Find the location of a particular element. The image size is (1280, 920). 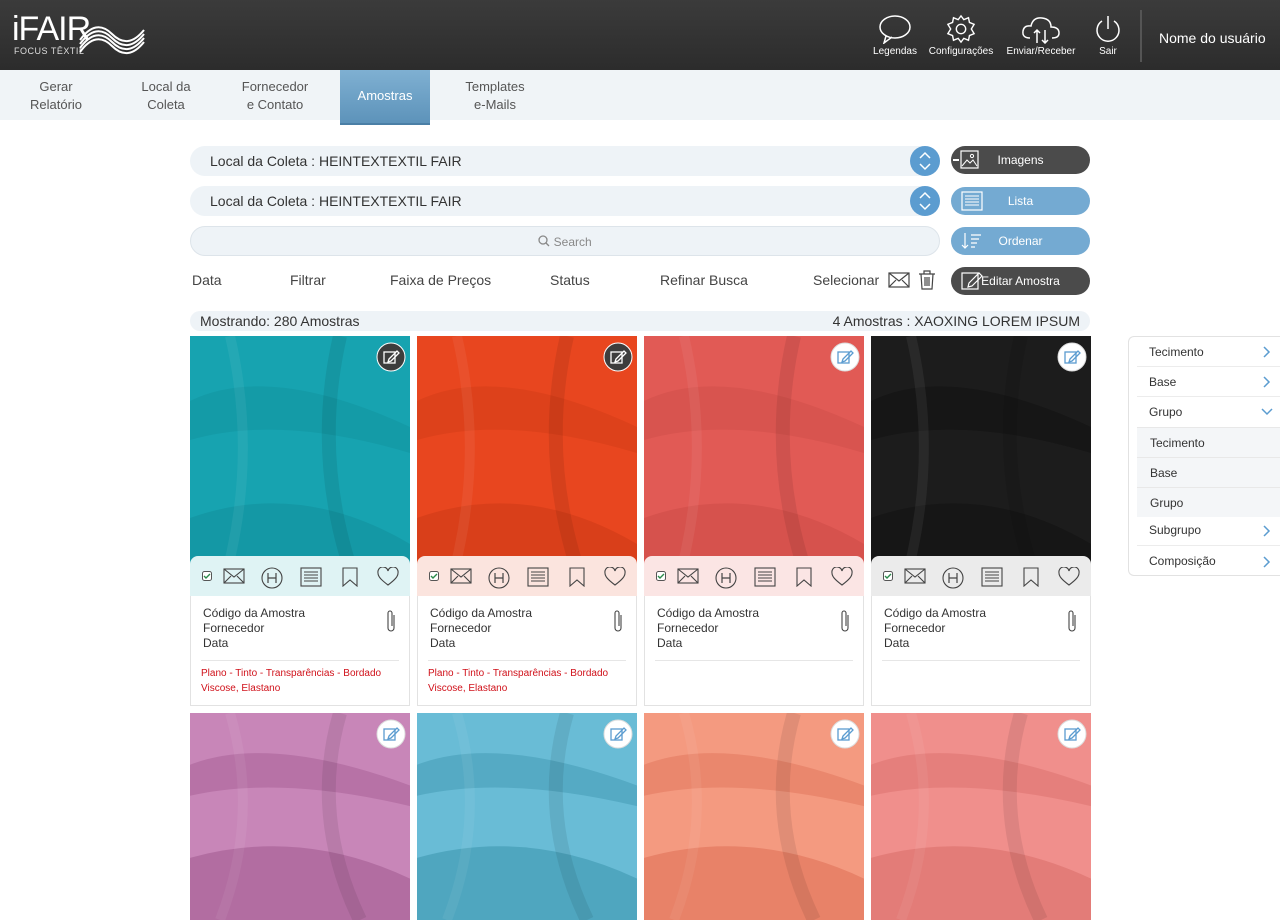

sidebar-item-composicao: Composição is located at coordinates (1182, 561).